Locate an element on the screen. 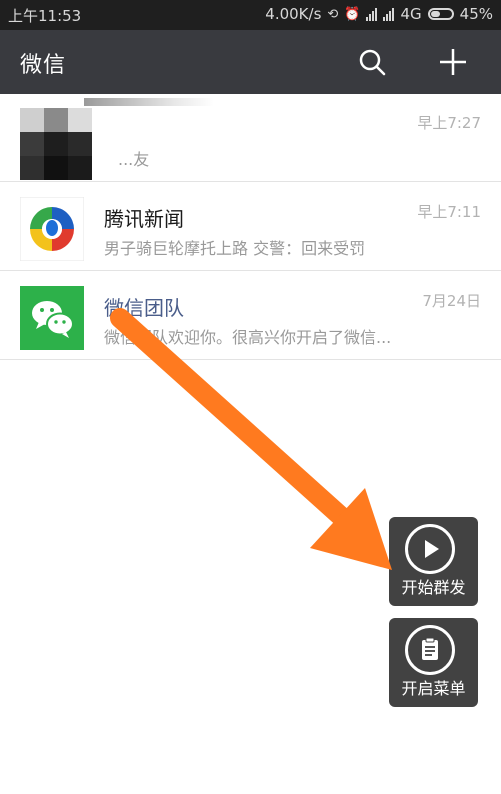  open-menu-button: 开启菜单 is located at coordinates (433, 662).